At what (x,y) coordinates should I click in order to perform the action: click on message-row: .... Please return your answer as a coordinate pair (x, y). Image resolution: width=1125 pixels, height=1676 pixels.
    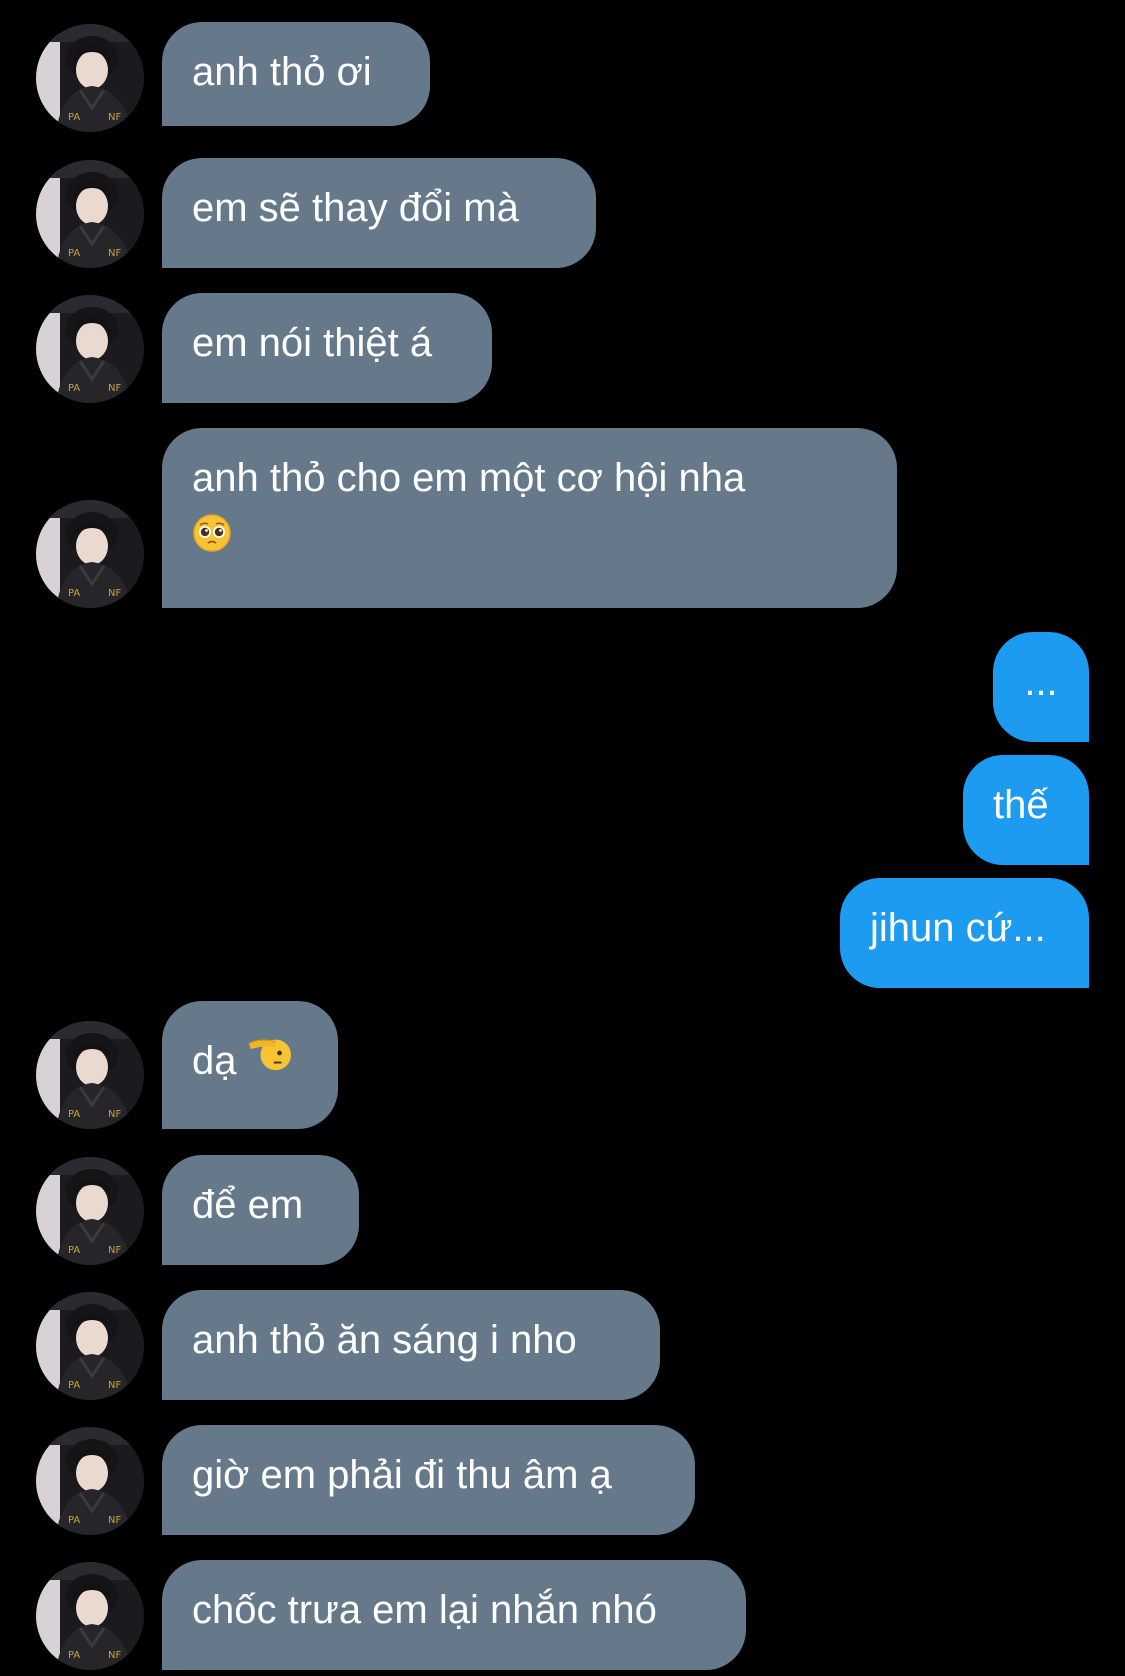
    Looking at the image, I should click on (562, 687).